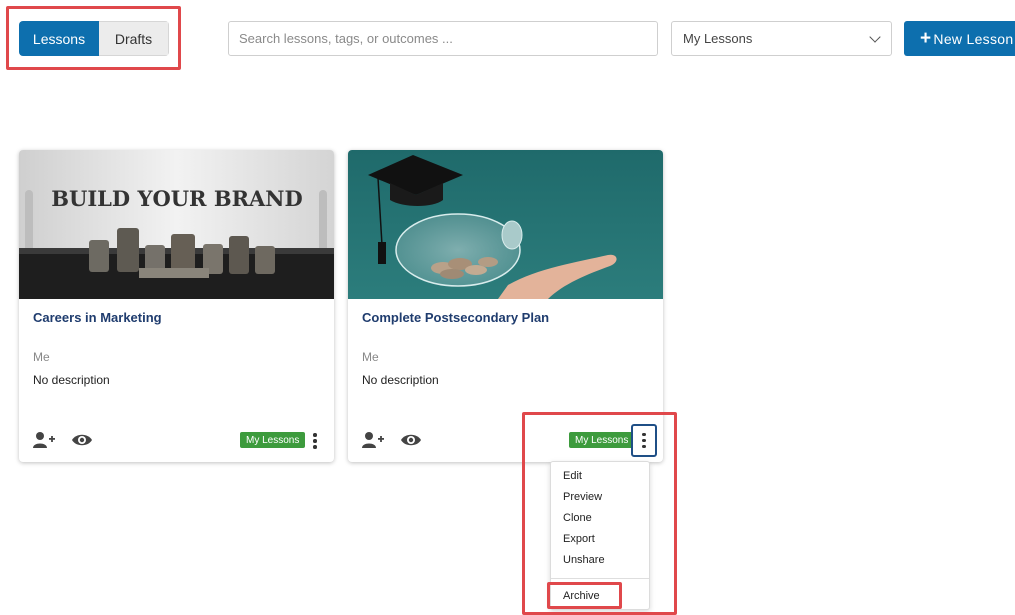 The image size is (1015, 615). Describe the element at coordinates (572, 476) in the screenshot. I see `menu-item-edit: Edit` at that location.